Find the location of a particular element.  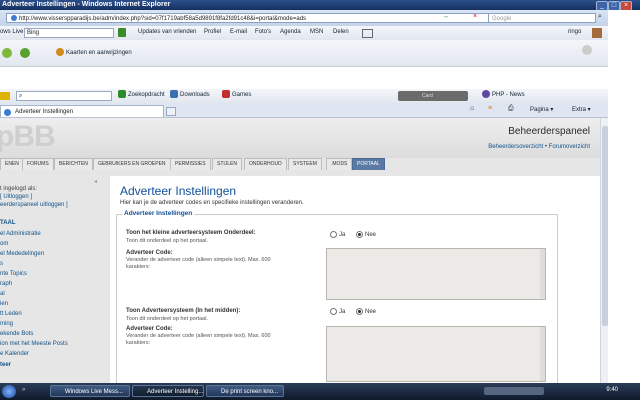

toolbar-link-agenda: Agenda is located at coordinates (290, 32).